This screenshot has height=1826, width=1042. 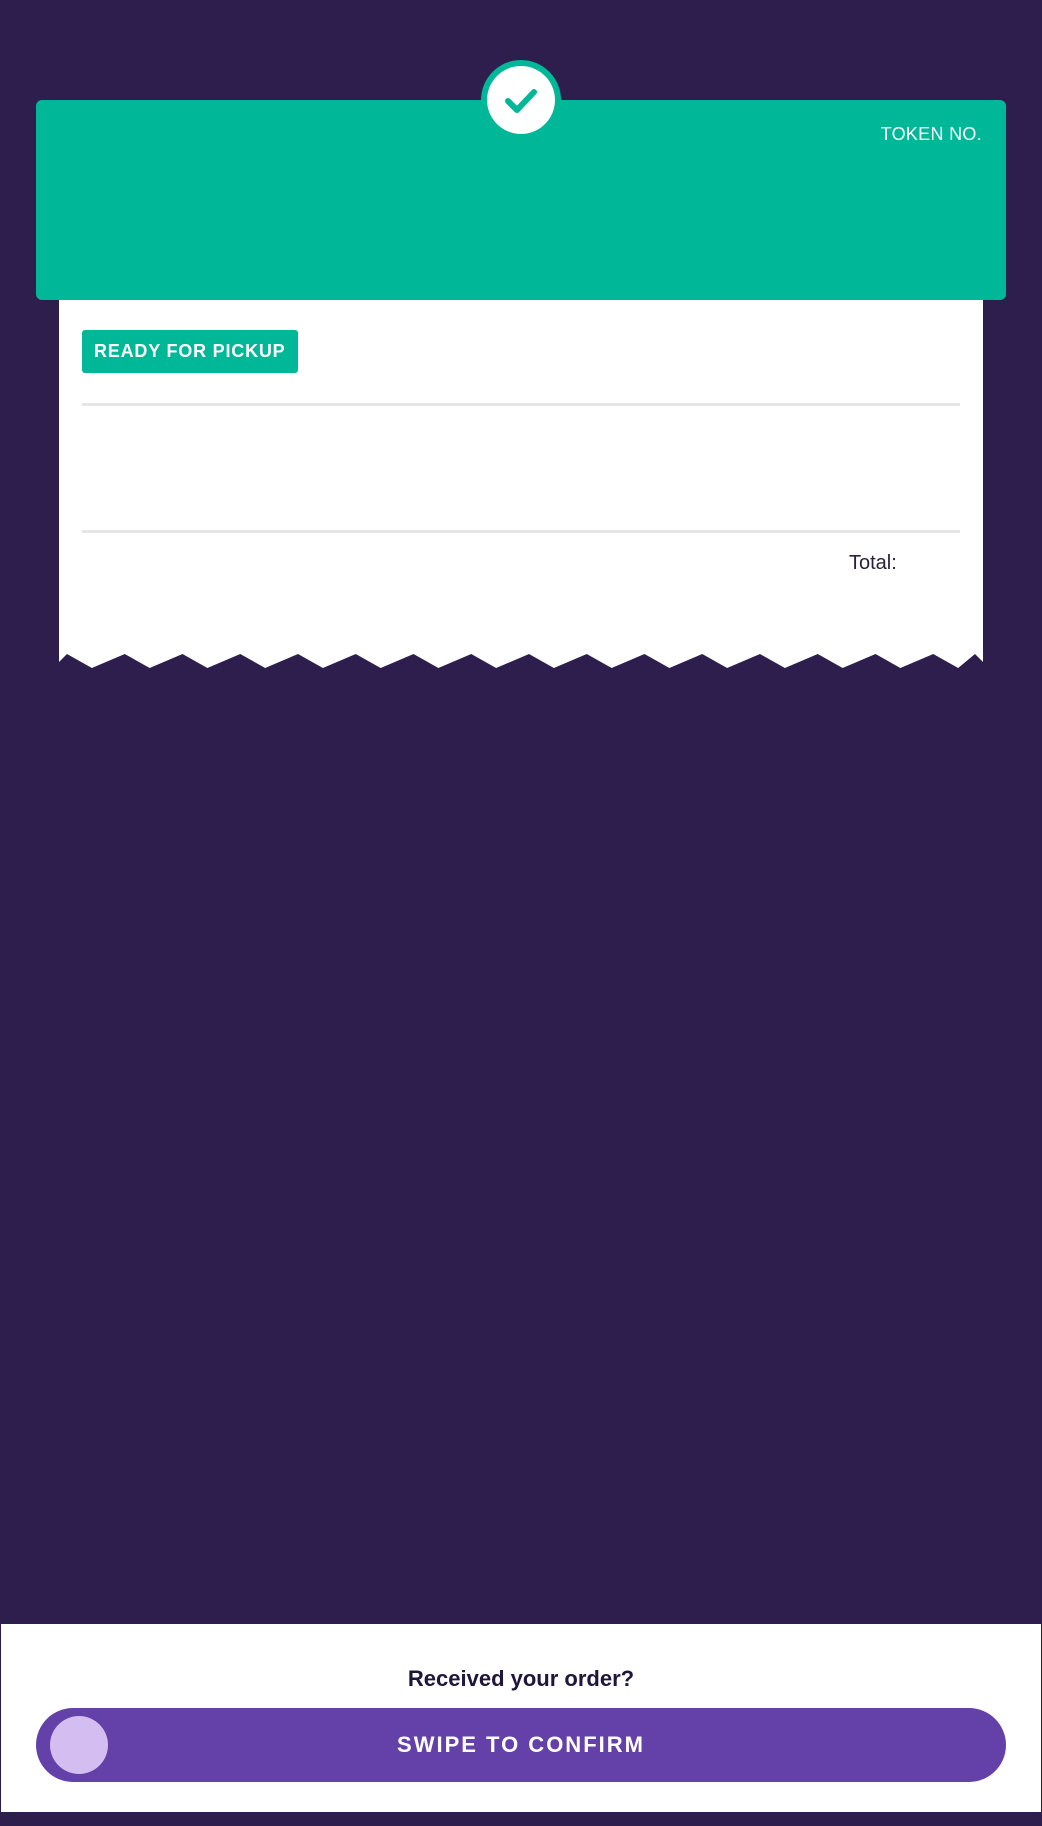 I want to click on status-check-badge, so click(x=521, y=100).